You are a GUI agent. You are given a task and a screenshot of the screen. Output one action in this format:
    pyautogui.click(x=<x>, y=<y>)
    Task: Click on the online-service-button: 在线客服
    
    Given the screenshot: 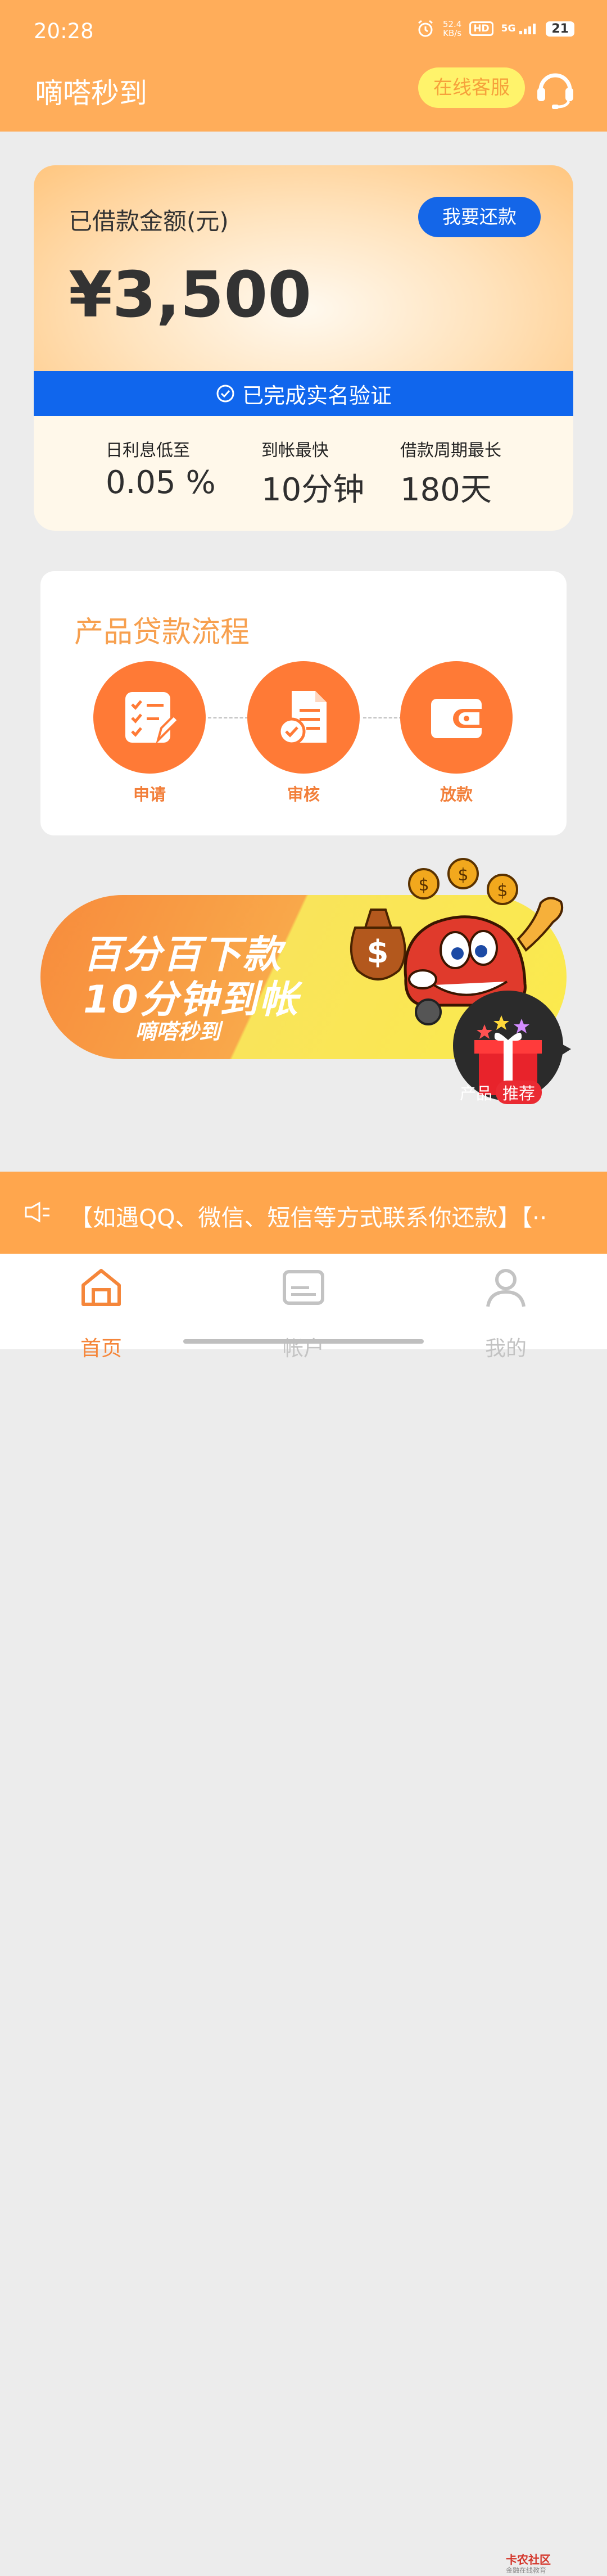 What is the action you would take?
    pyautogui.click(x=471, y=87)
    